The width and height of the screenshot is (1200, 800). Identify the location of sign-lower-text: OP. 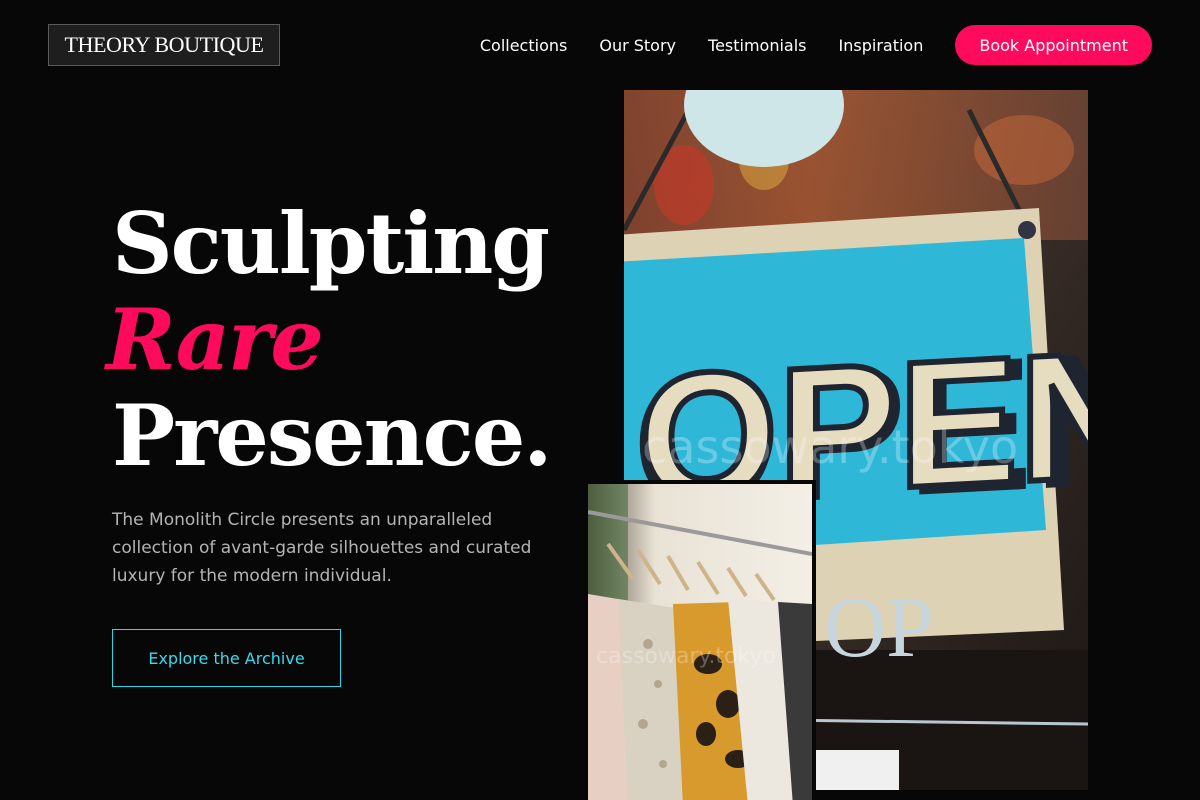
(879, 627).